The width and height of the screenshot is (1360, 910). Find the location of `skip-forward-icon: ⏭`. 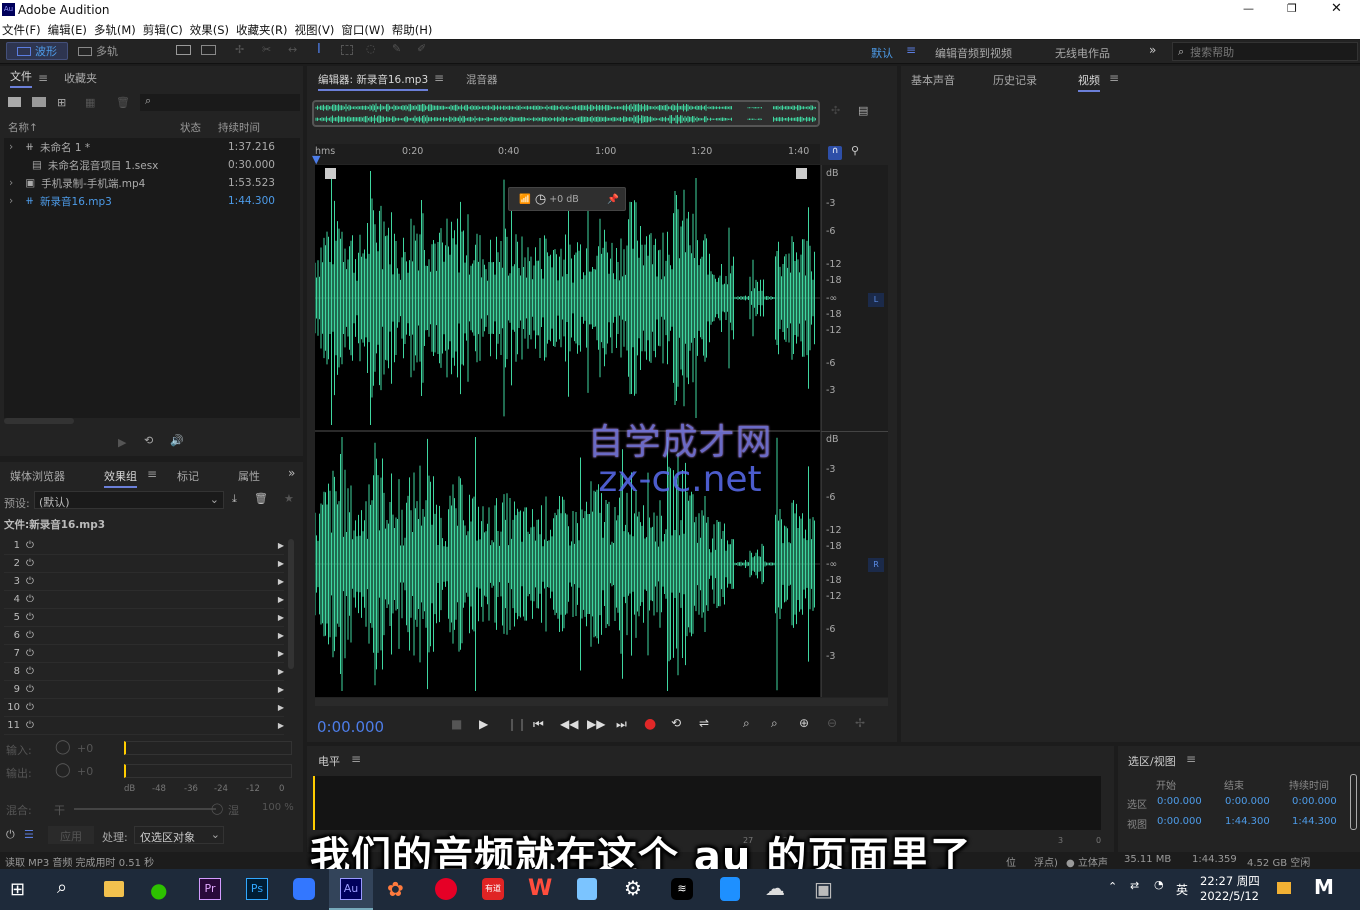

skip-forward-icon: ⏭ is located at coordinates (621, 724).